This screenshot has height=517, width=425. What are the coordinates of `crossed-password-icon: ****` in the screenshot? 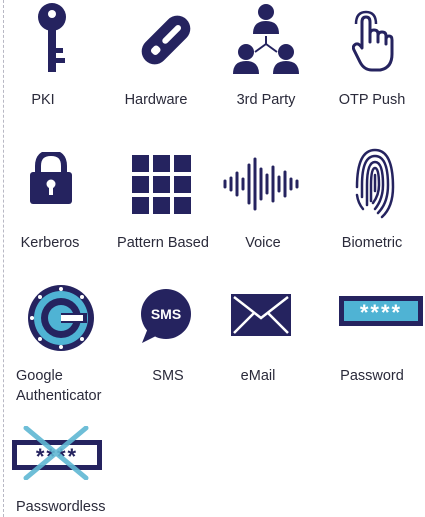 It's located at (57, 453).